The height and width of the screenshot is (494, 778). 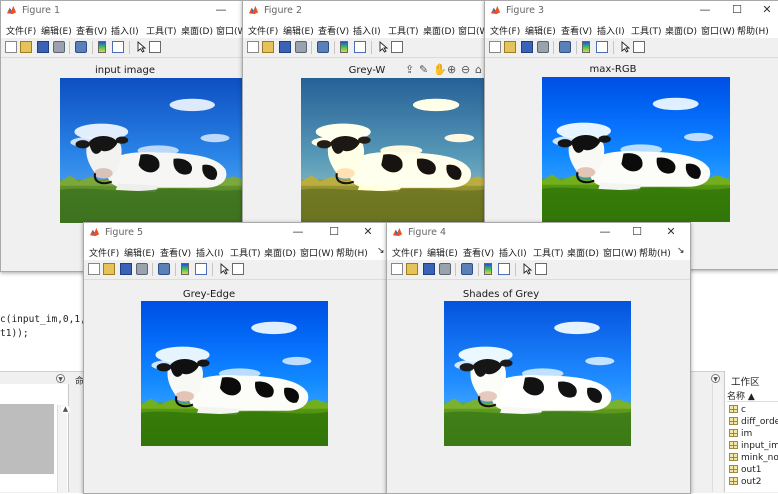 What do you see at coordinates (423, 69) in the screenshot?
I see `brush-icon: ✎` at bounding box center [423, 69].